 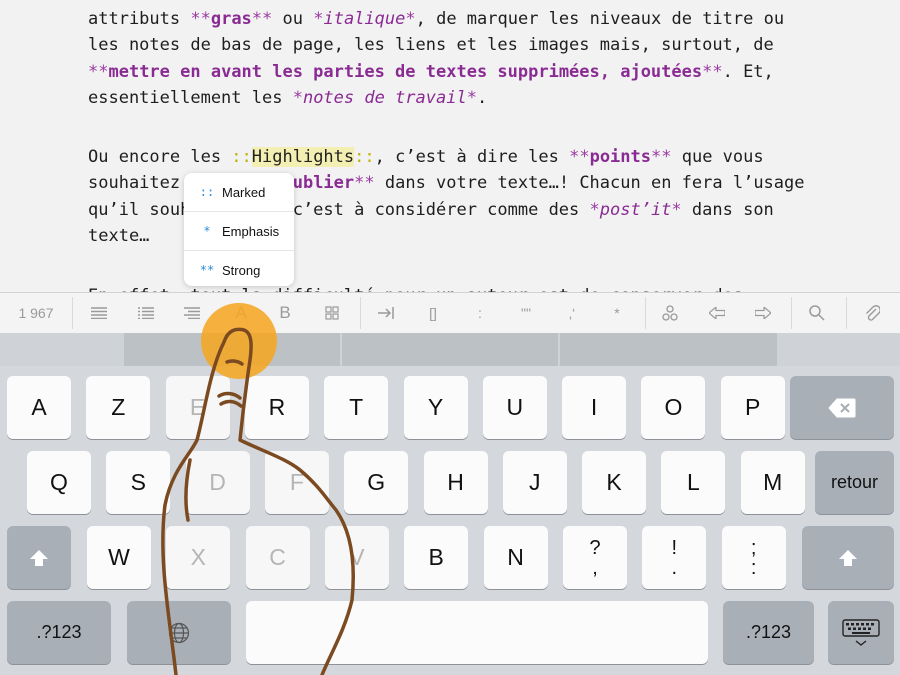 I want to click on key-l: L, so click(x=693, y=482).